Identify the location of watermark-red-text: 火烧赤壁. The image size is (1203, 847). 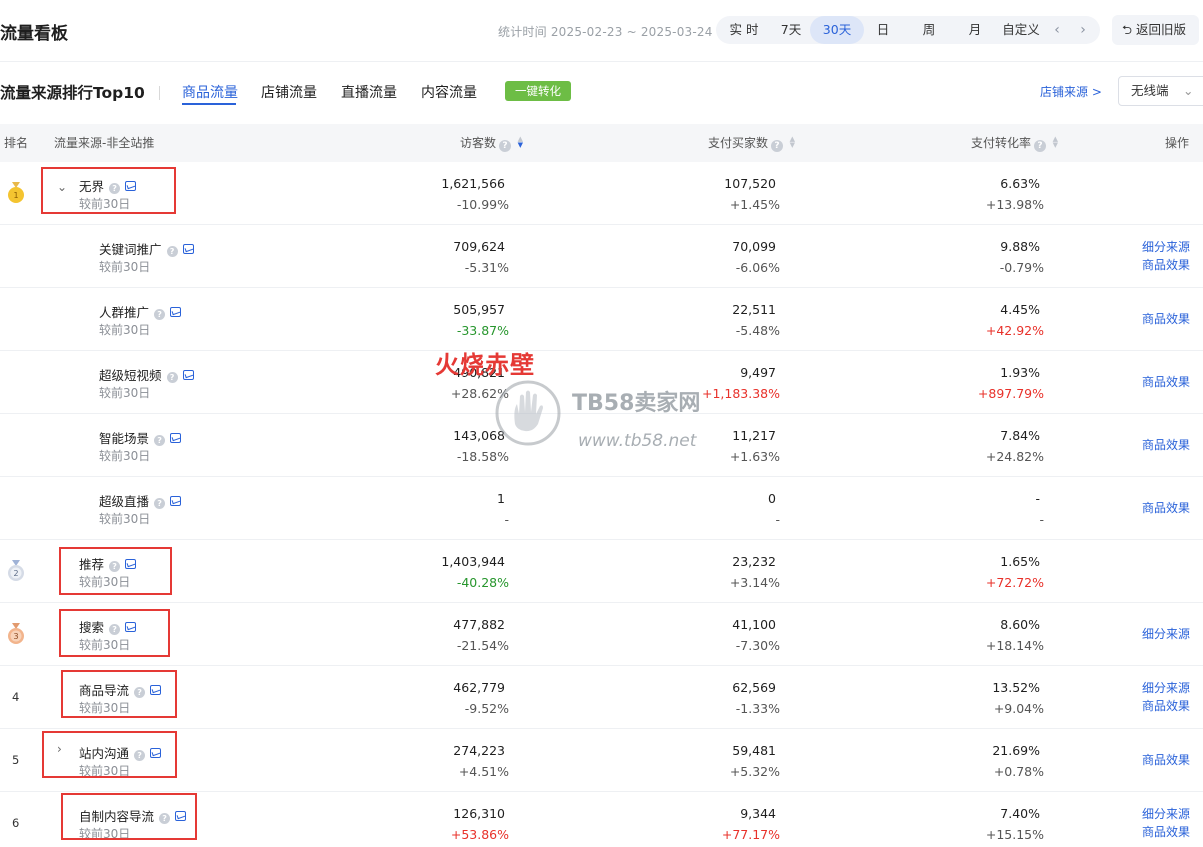
(485, 365).